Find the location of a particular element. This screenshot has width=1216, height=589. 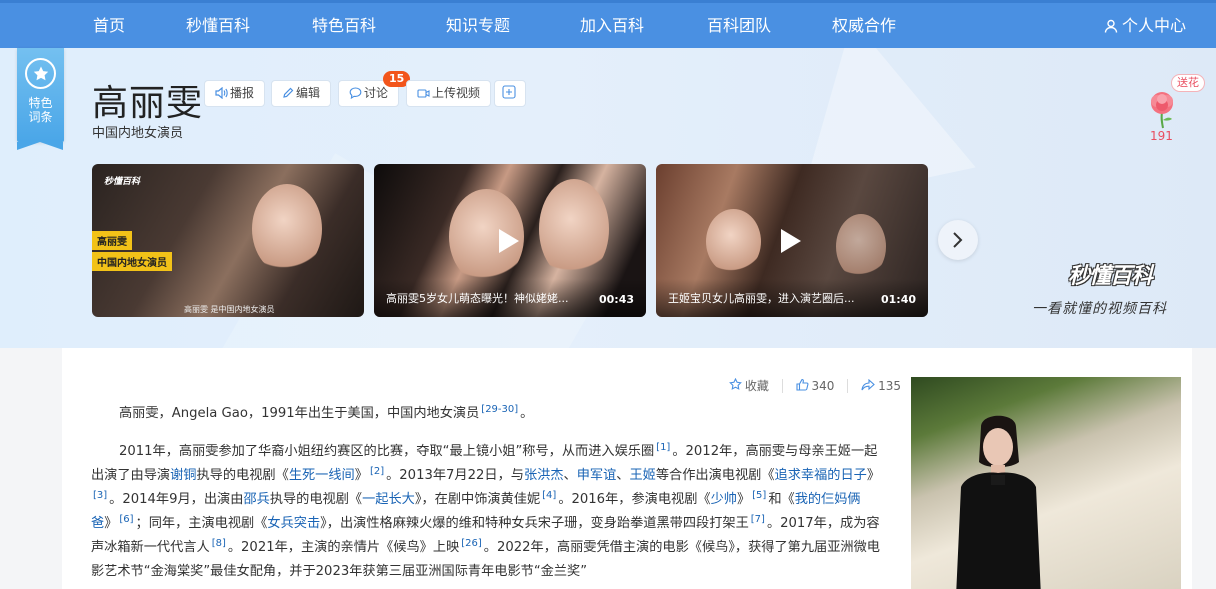

share-button: 135 is located at coordinates (881, 385).